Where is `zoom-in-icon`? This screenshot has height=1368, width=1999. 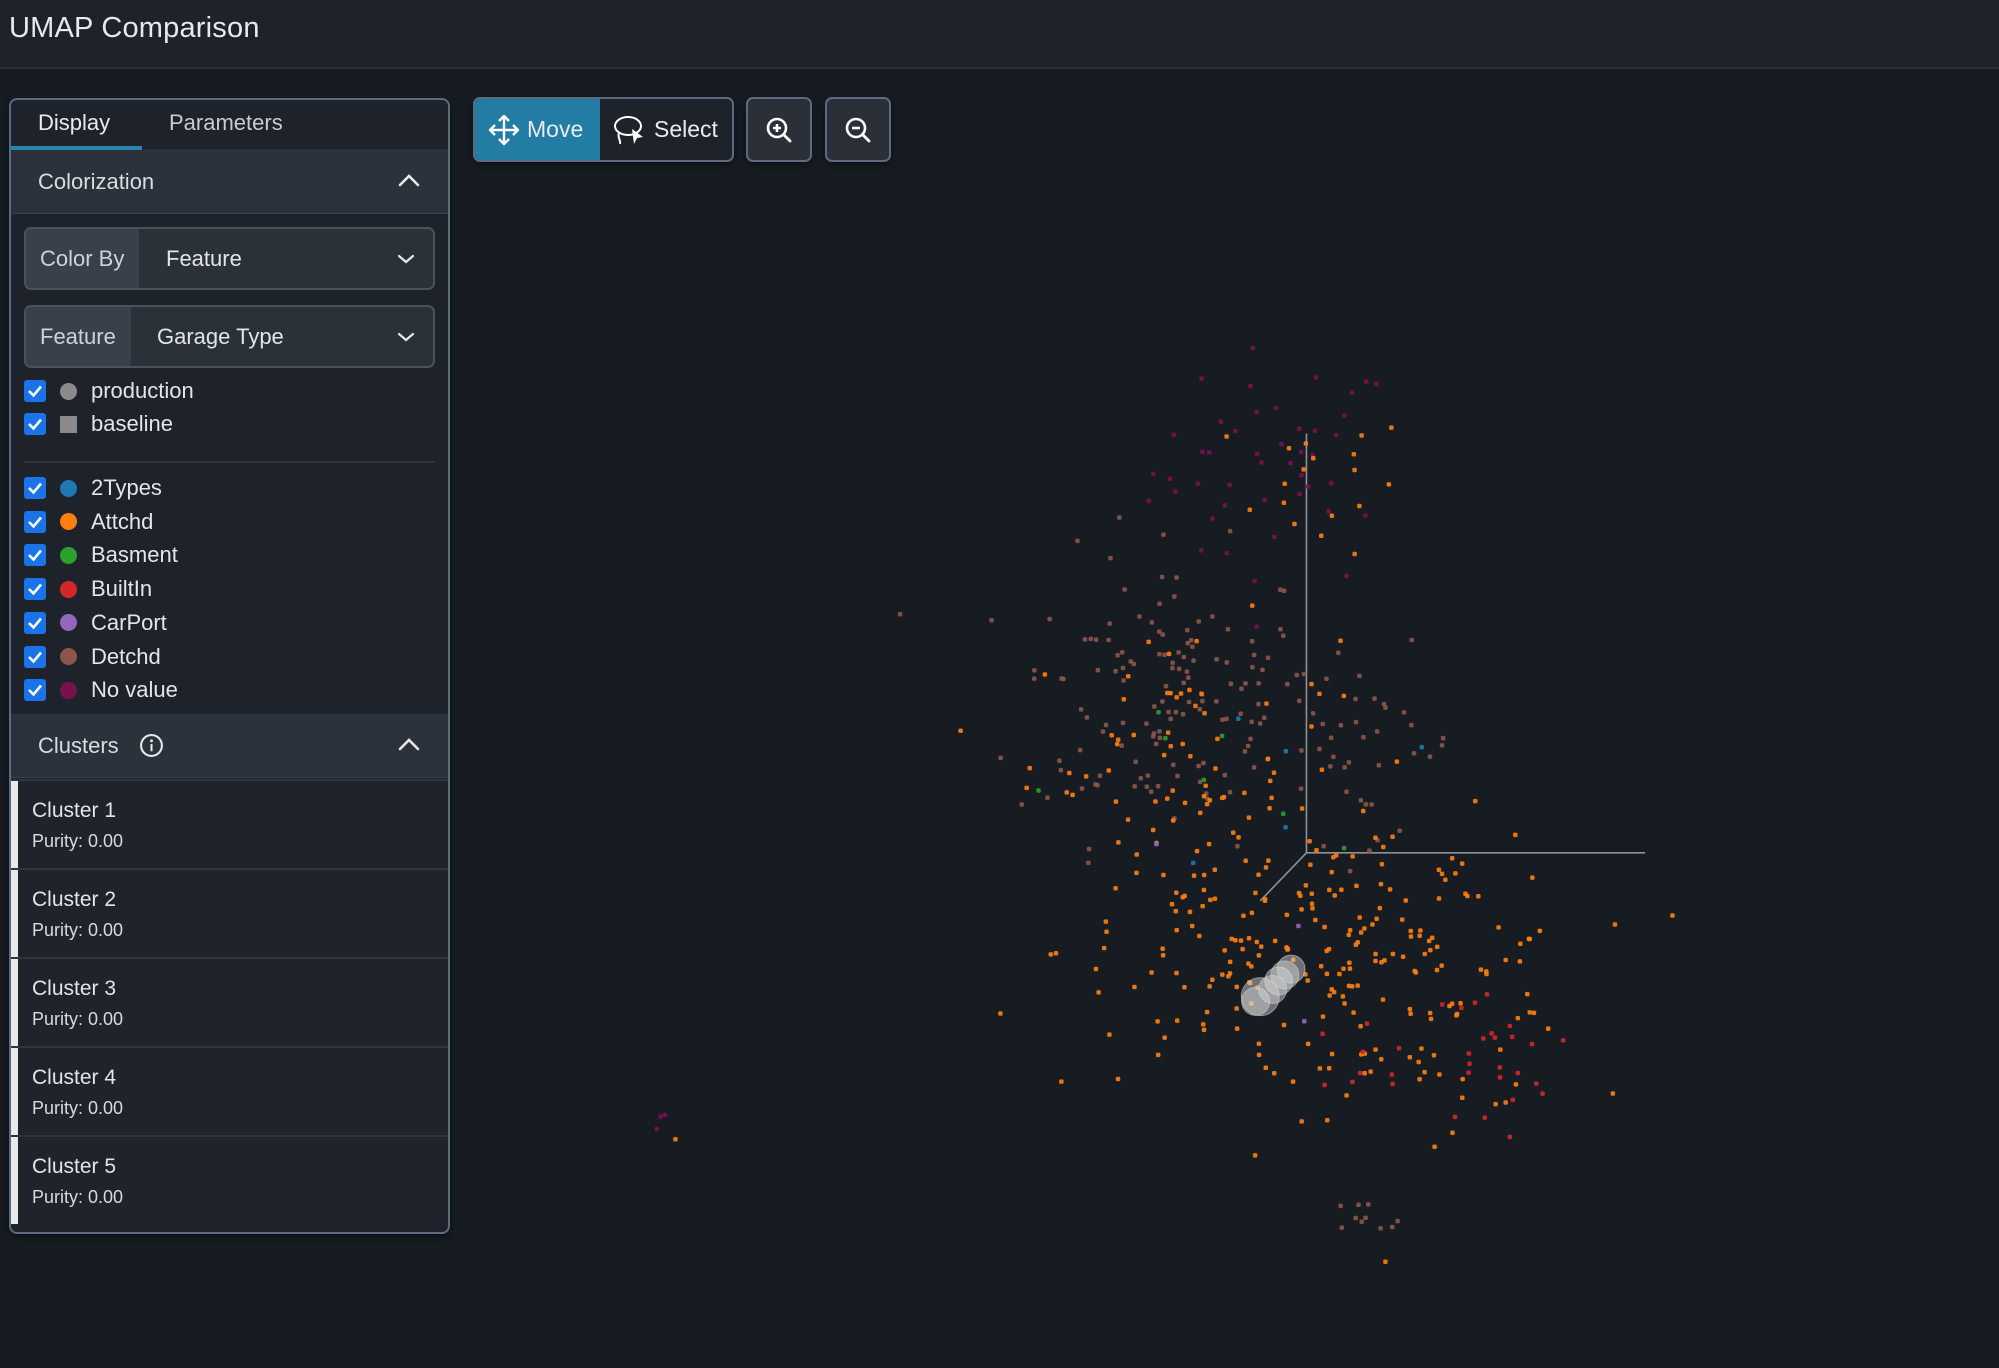
zoom-in-icon is located at coordinates (779, 129).